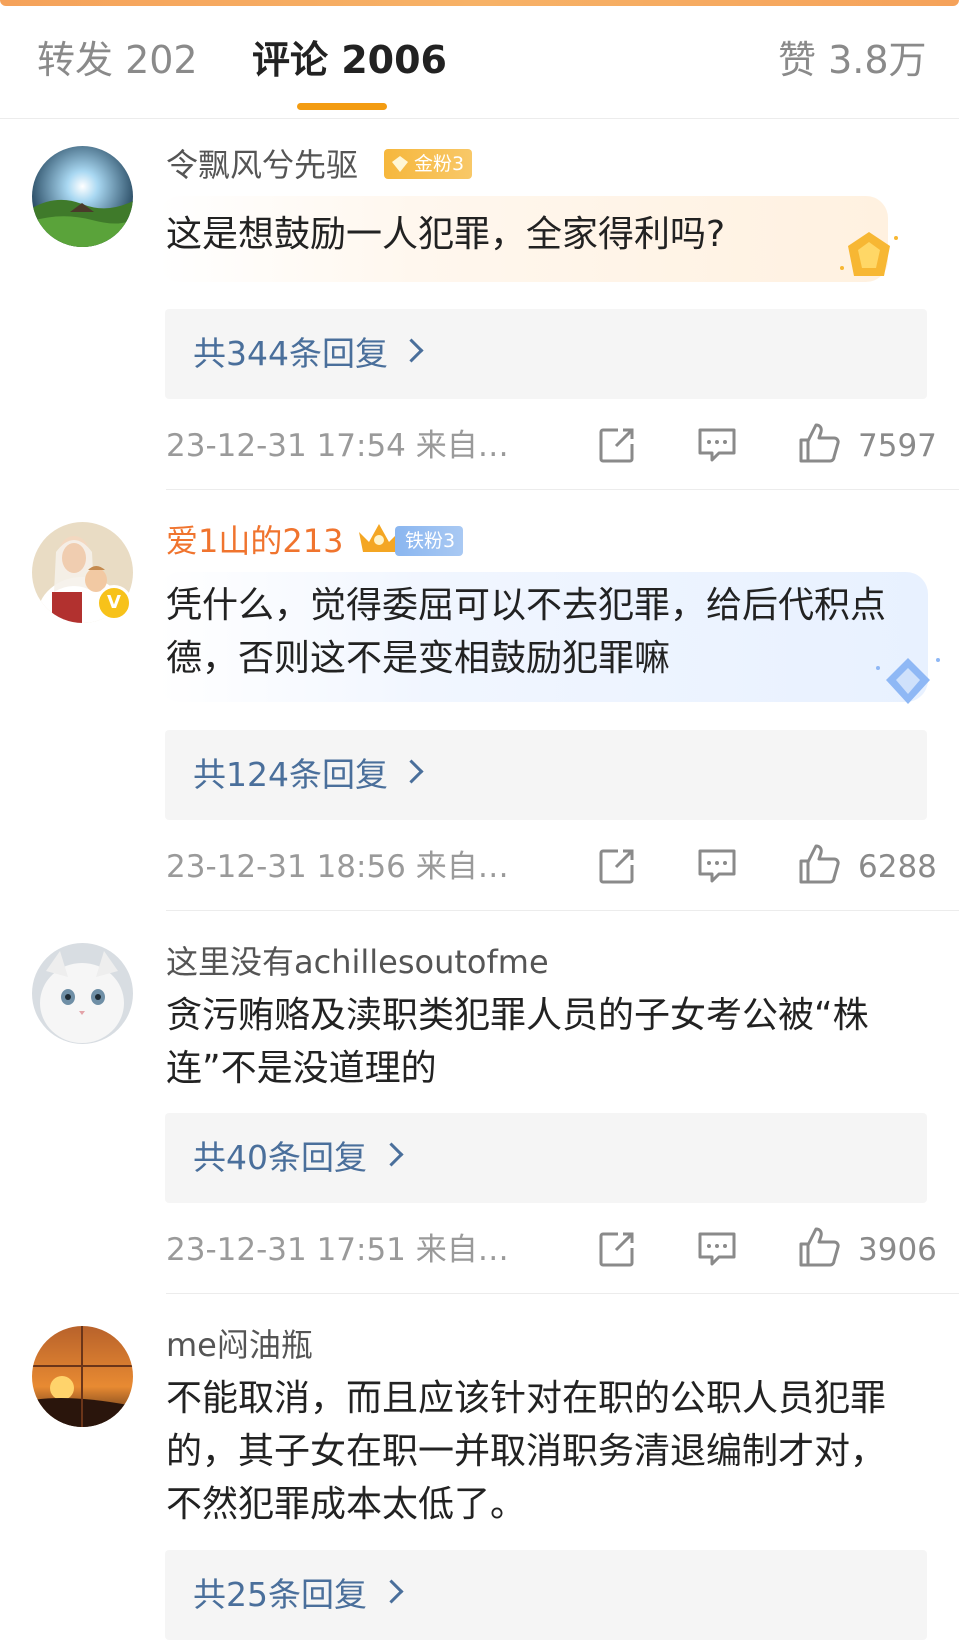 The width and height of the screenshot is (959, 1640). Describe the element at coordinates (114, 603) in the screenshot. I see `verified-badge-icon: V` at that location.